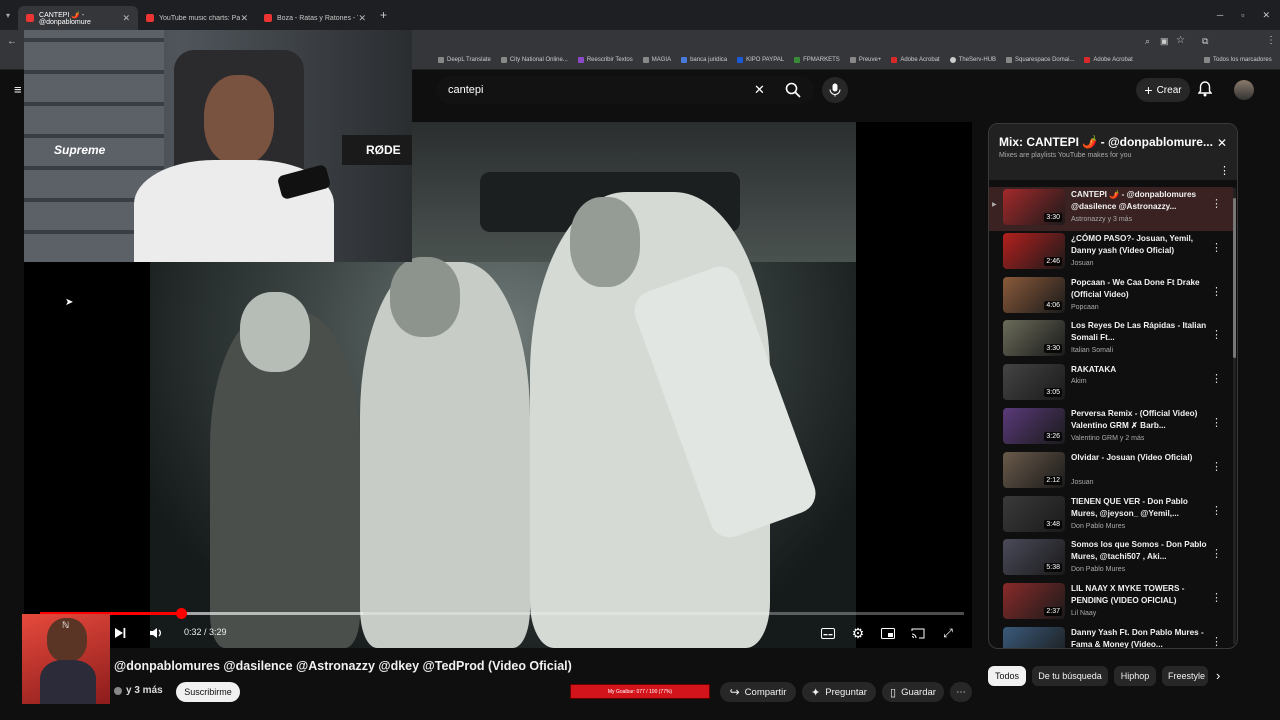 Image resolution: width=1280 pixels, height=720 pixels. I want to click on mix-item-thumbnail: 3:05, so click(1034, 382).